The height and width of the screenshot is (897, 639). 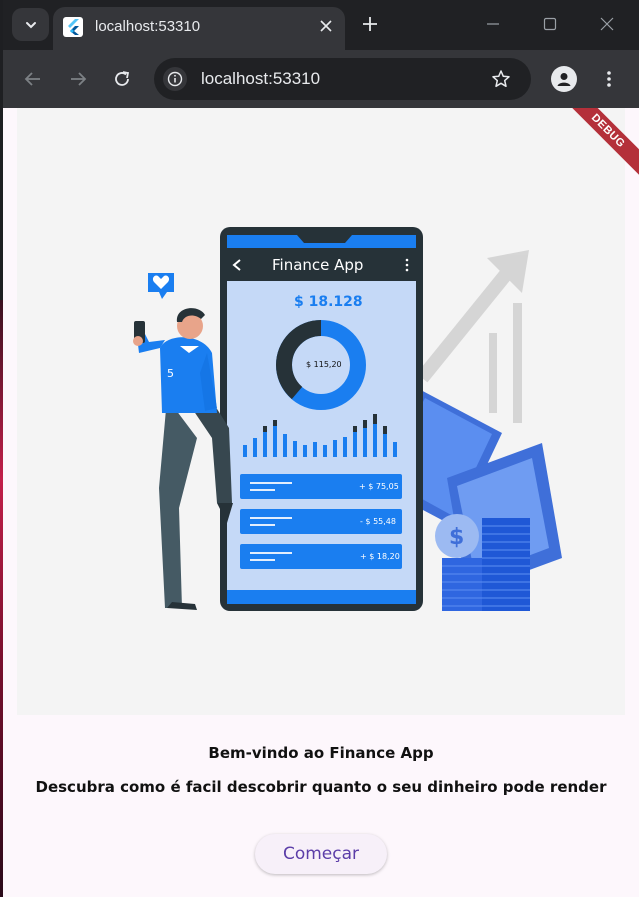 What do you see at coordinates (472, 336) in the screenshot?
I see `growth-arrow-graphic` at bounding box center [472, 336].